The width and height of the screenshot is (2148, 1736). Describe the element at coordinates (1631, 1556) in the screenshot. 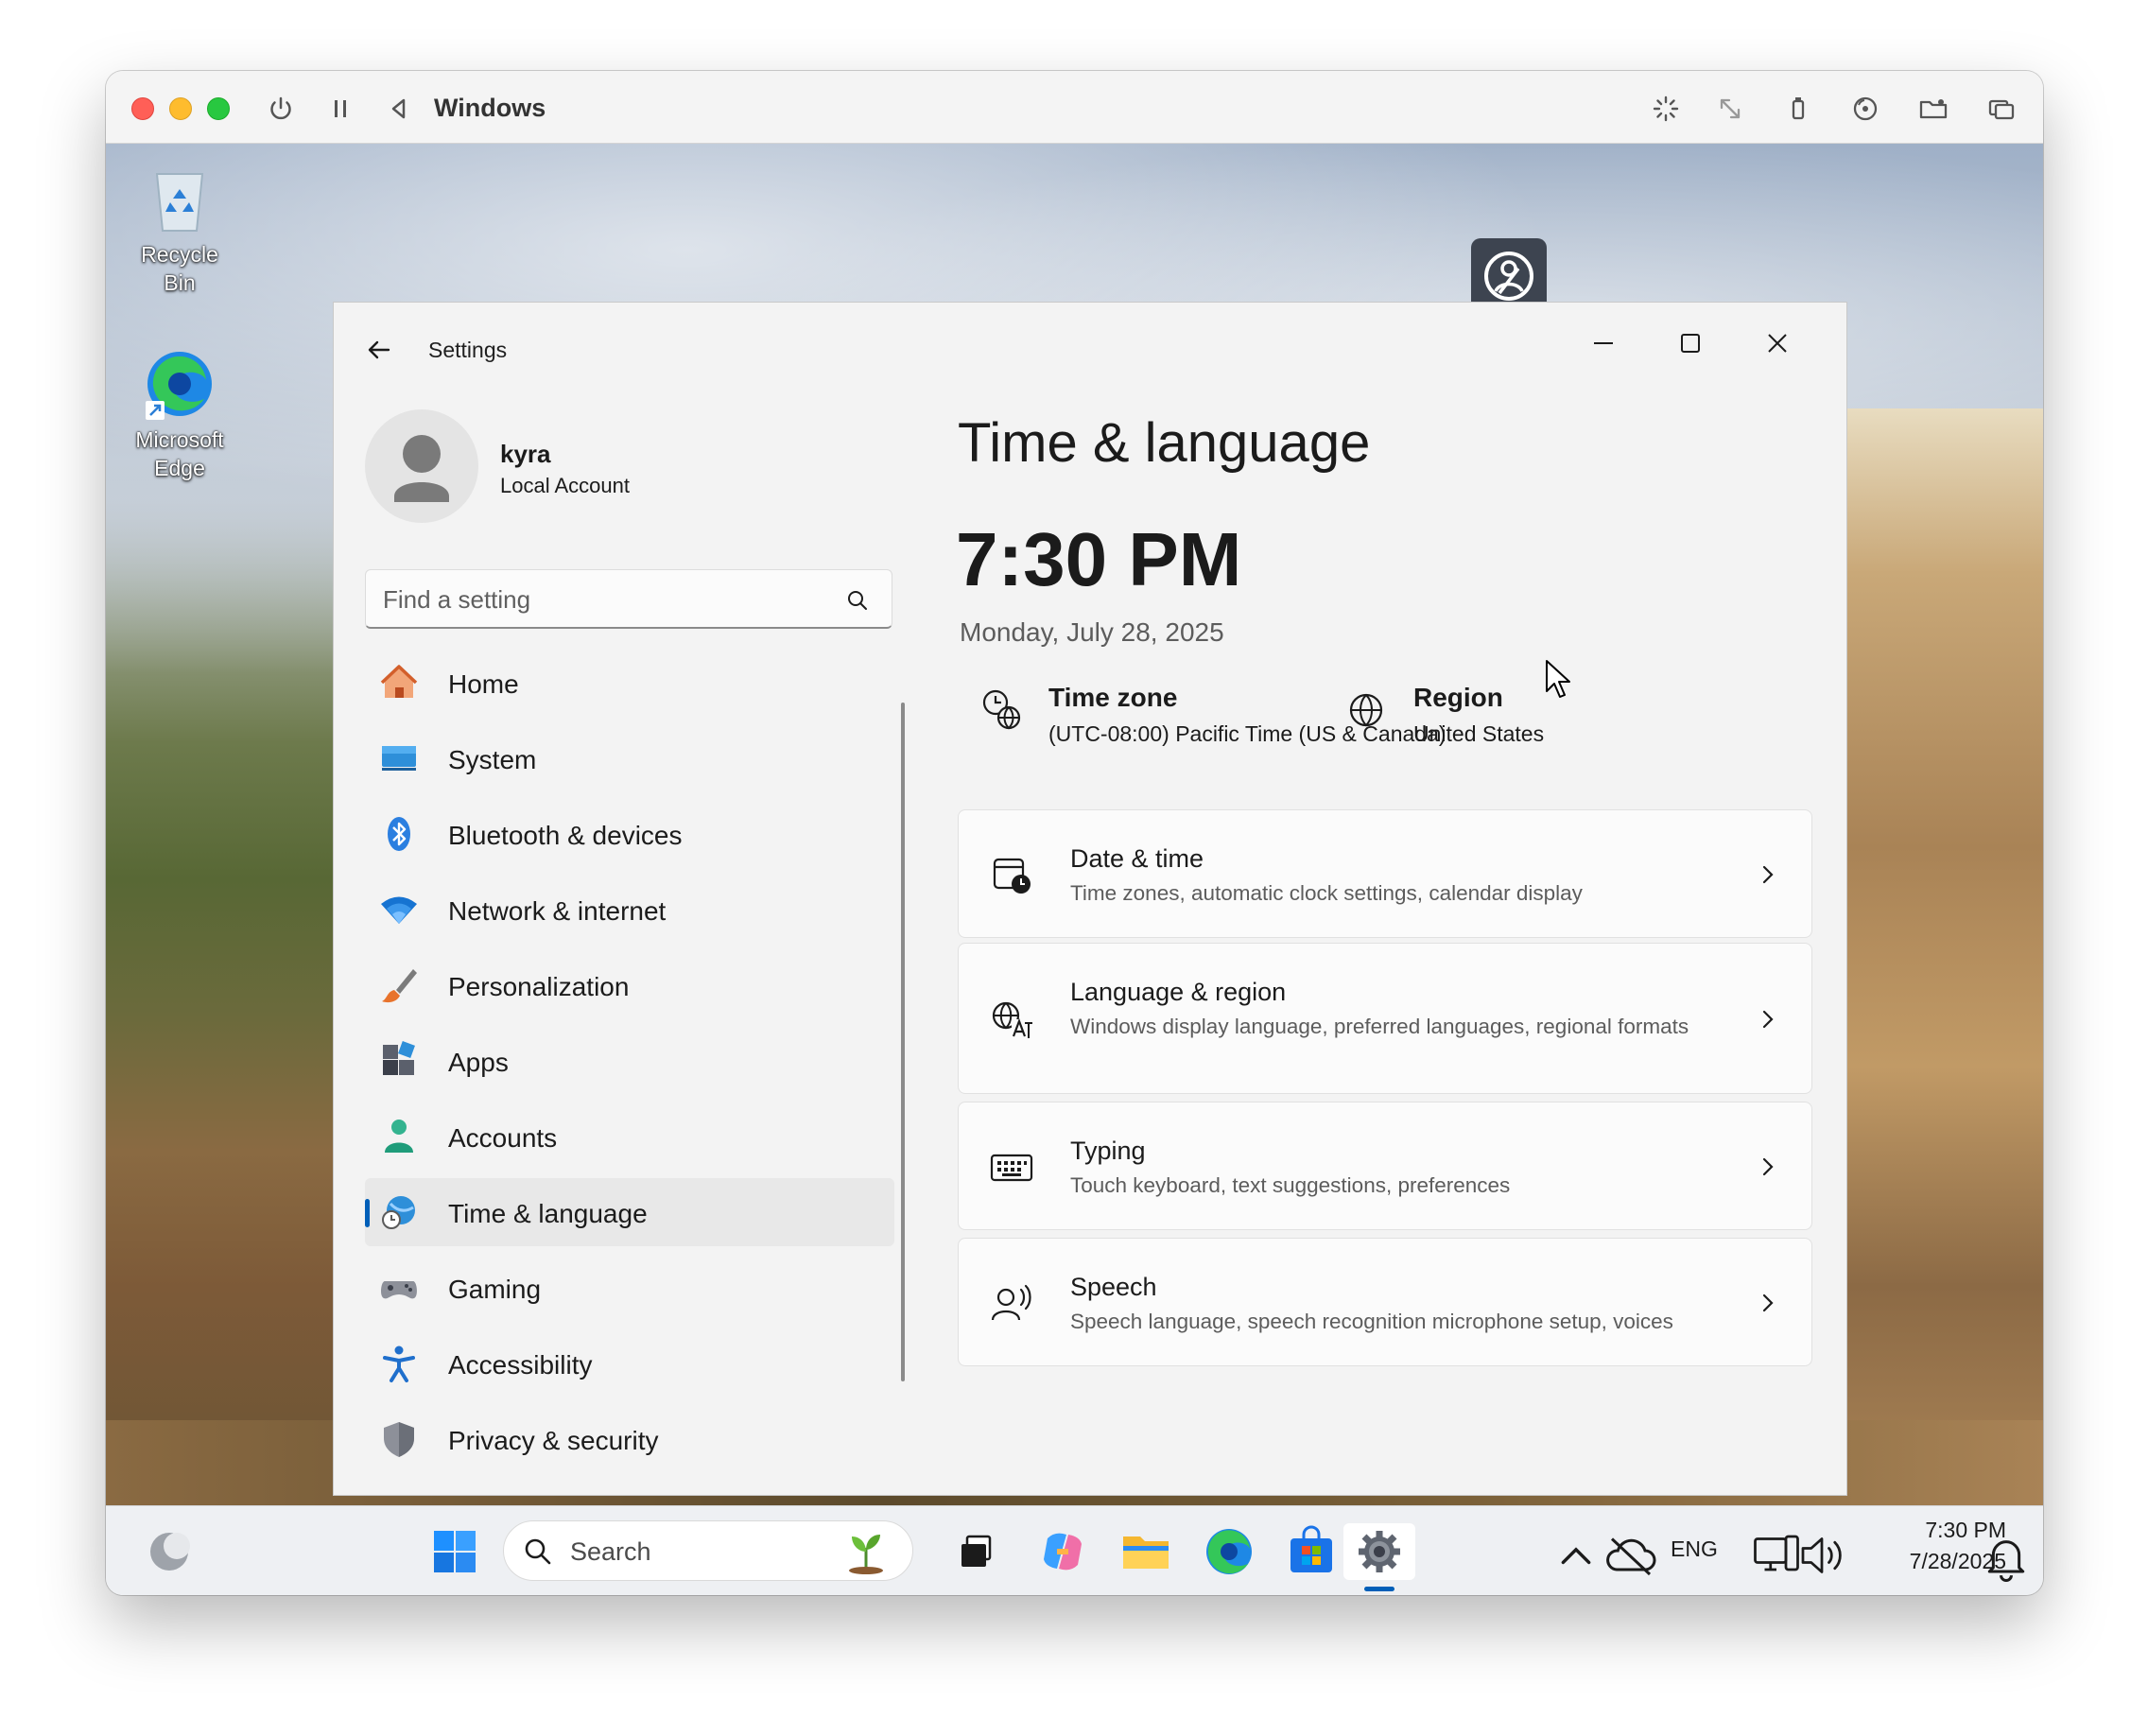

I see `cloud-off-icon` at that location.